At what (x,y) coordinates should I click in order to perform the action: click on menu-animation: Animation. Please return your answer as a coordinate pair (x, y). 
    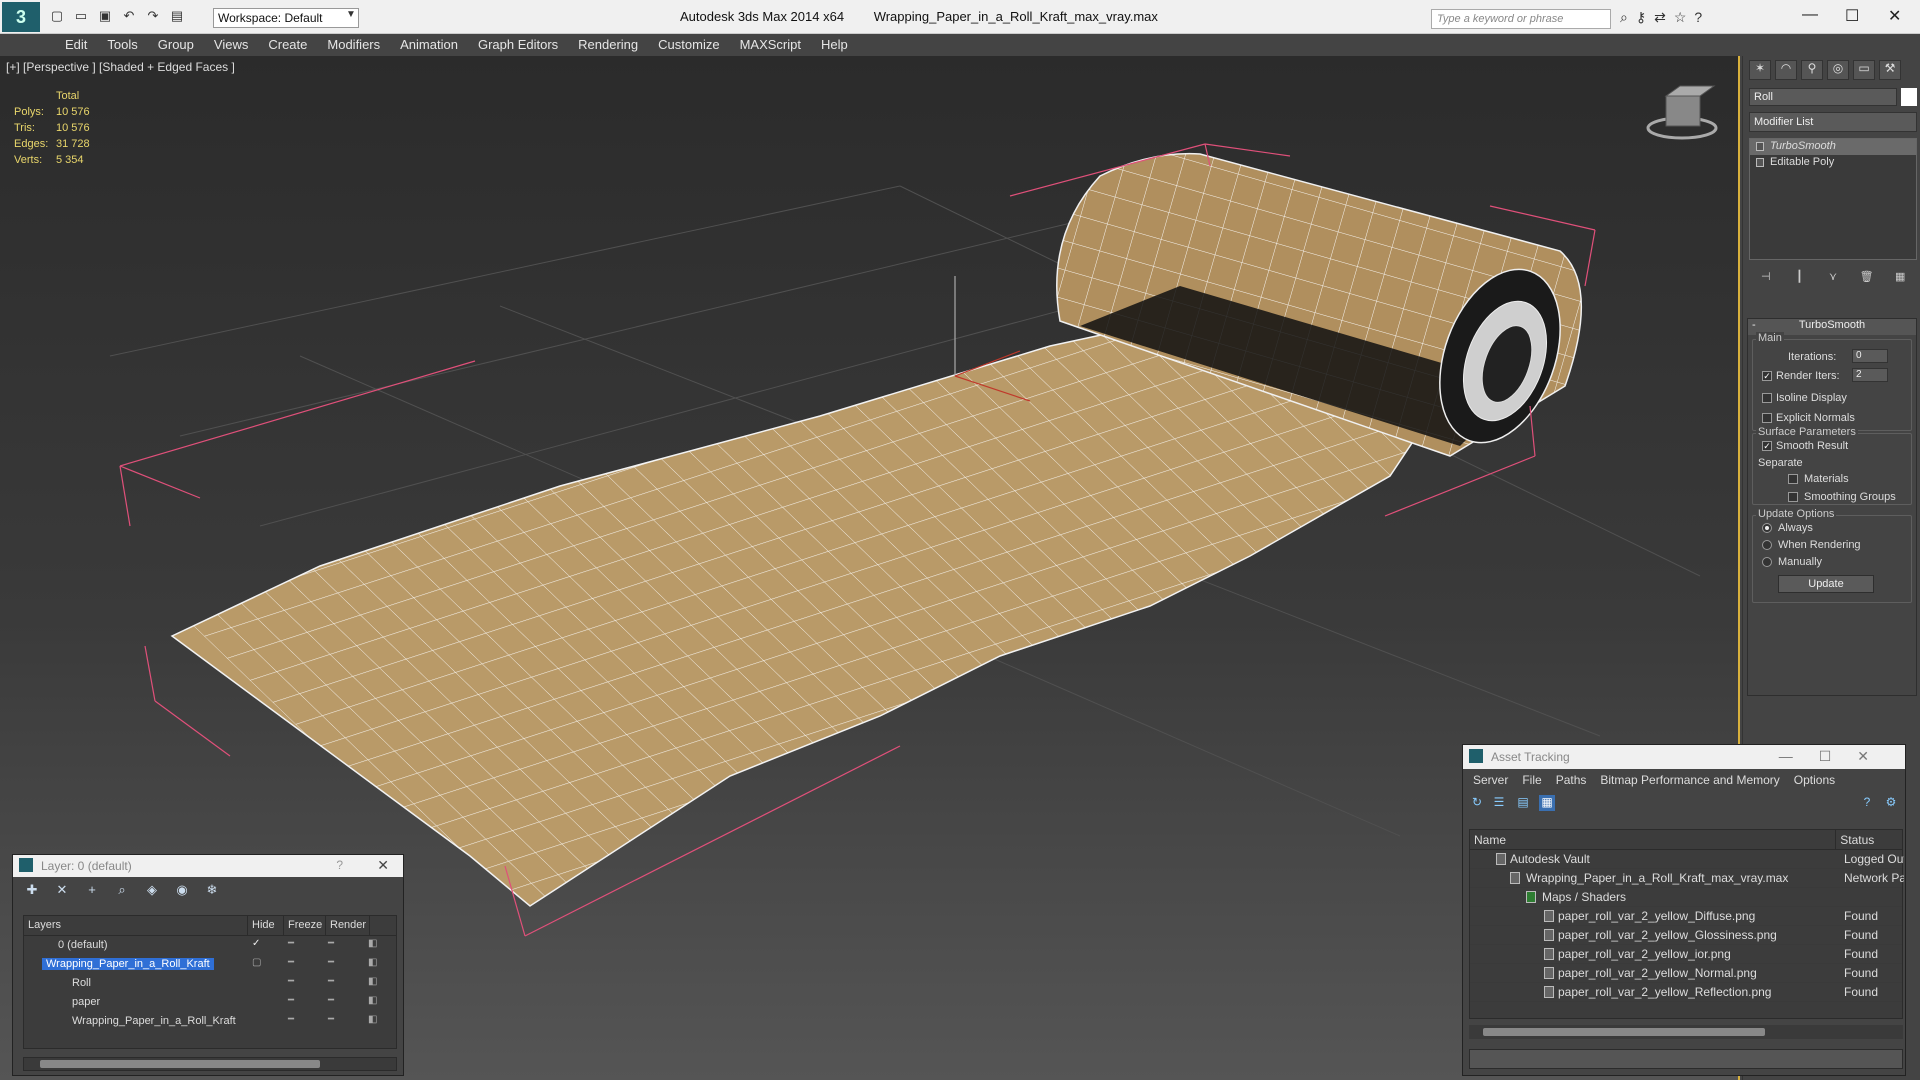
    Looking at the image, I should click on (429, 45).